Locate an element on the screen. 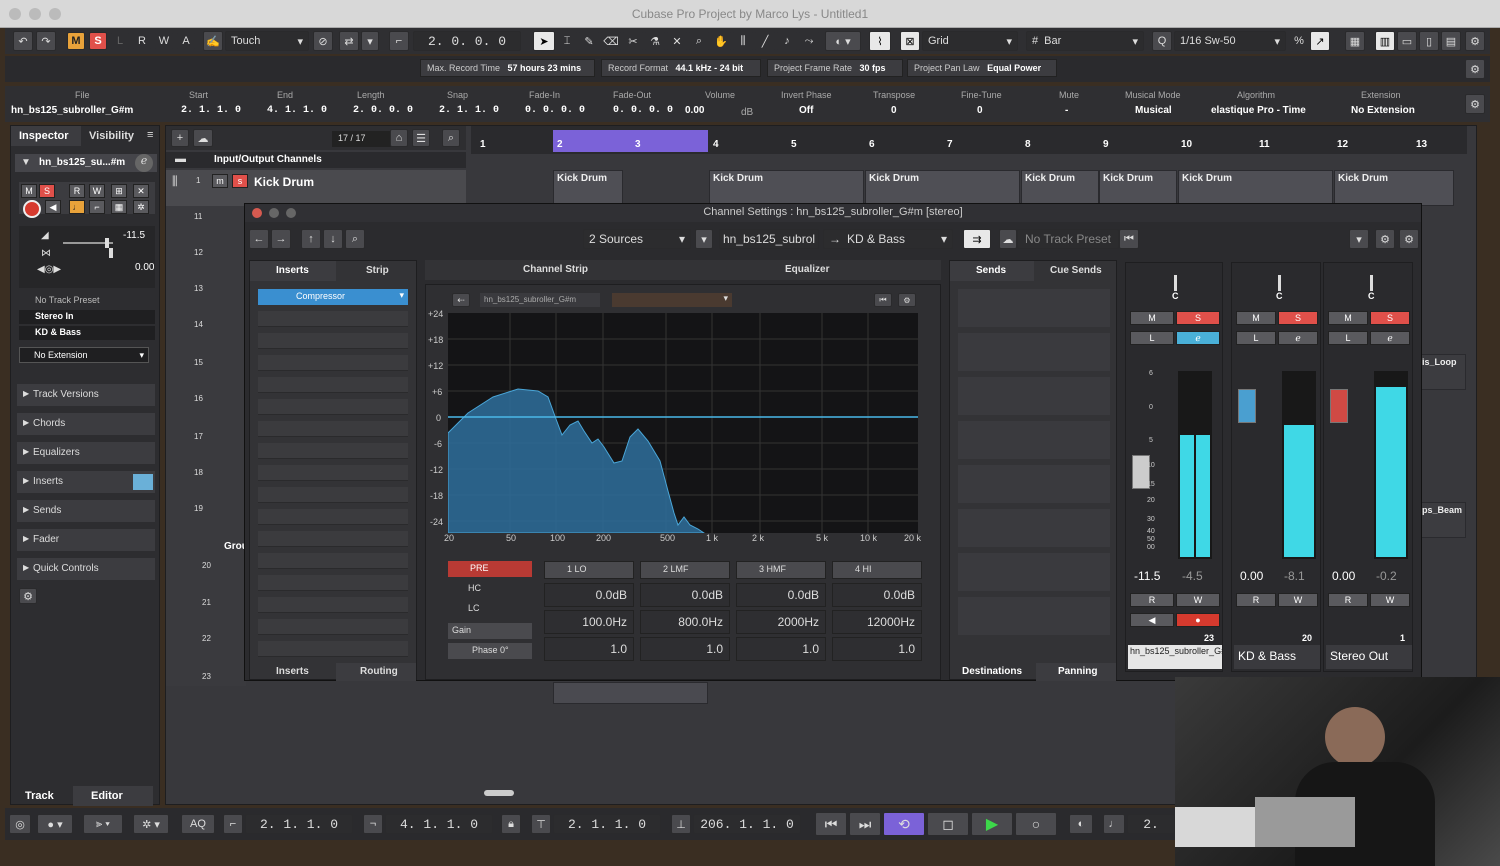 The image size is (1500, 866). hand-tool: ✋ is located at coordinates (721, 41).